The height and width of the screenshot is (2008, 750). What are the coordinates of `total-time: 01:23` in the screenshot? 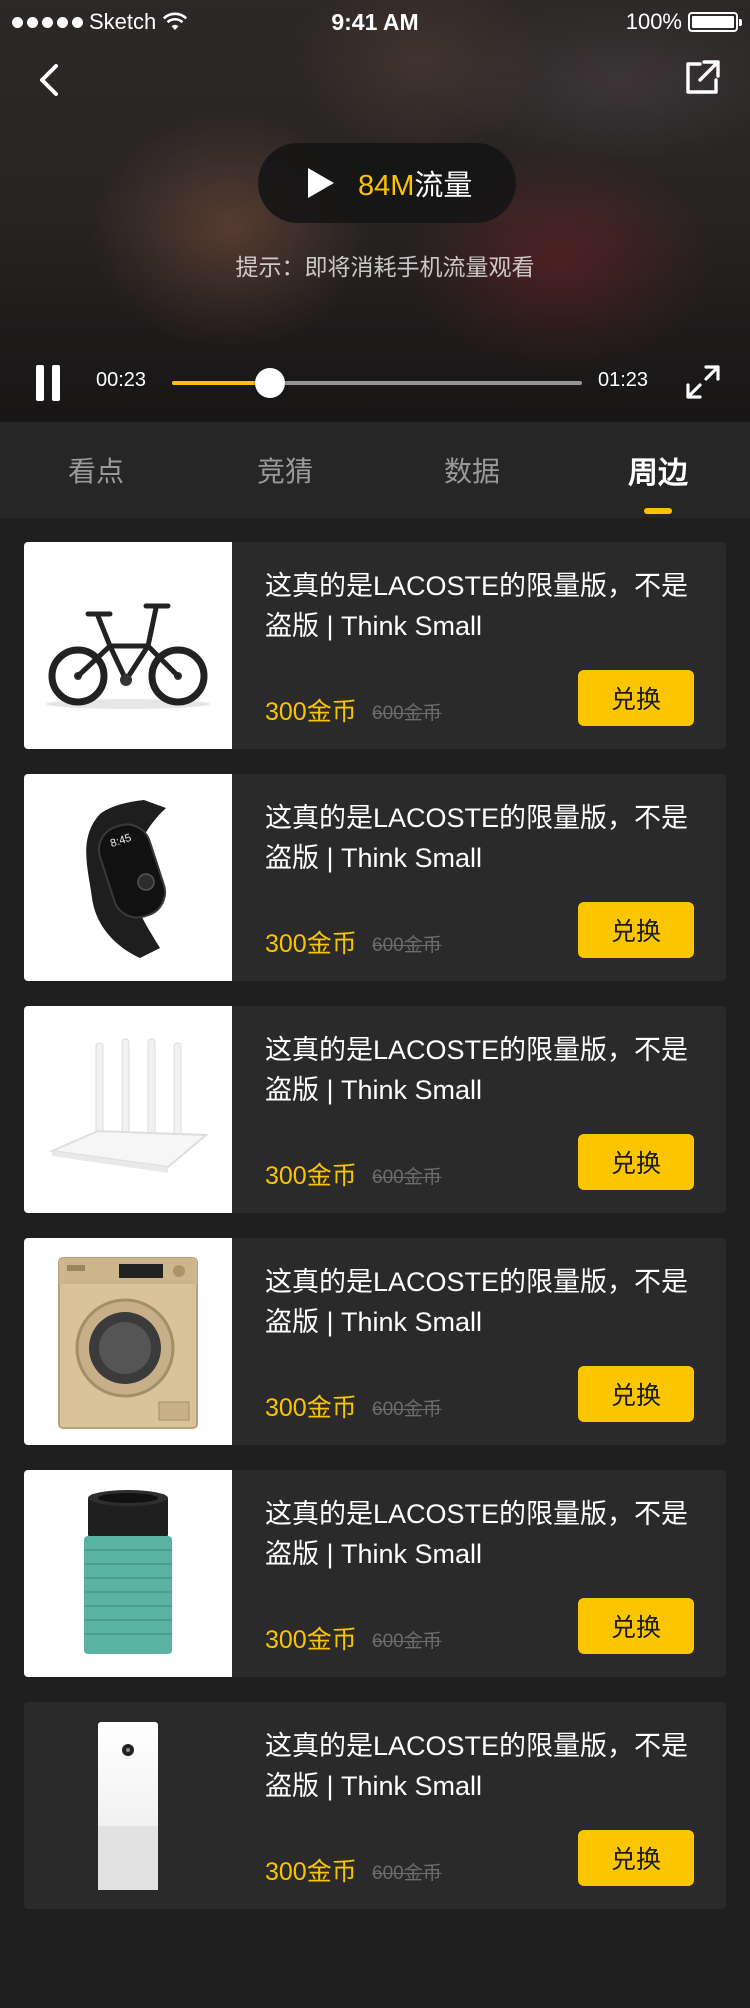 It's located at (623, 380).